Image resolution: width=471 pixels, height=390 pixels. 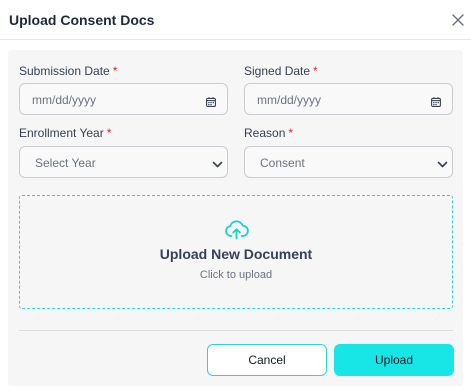 I want to click on upload-title: Upload New Document, so click(x=236, y=254).